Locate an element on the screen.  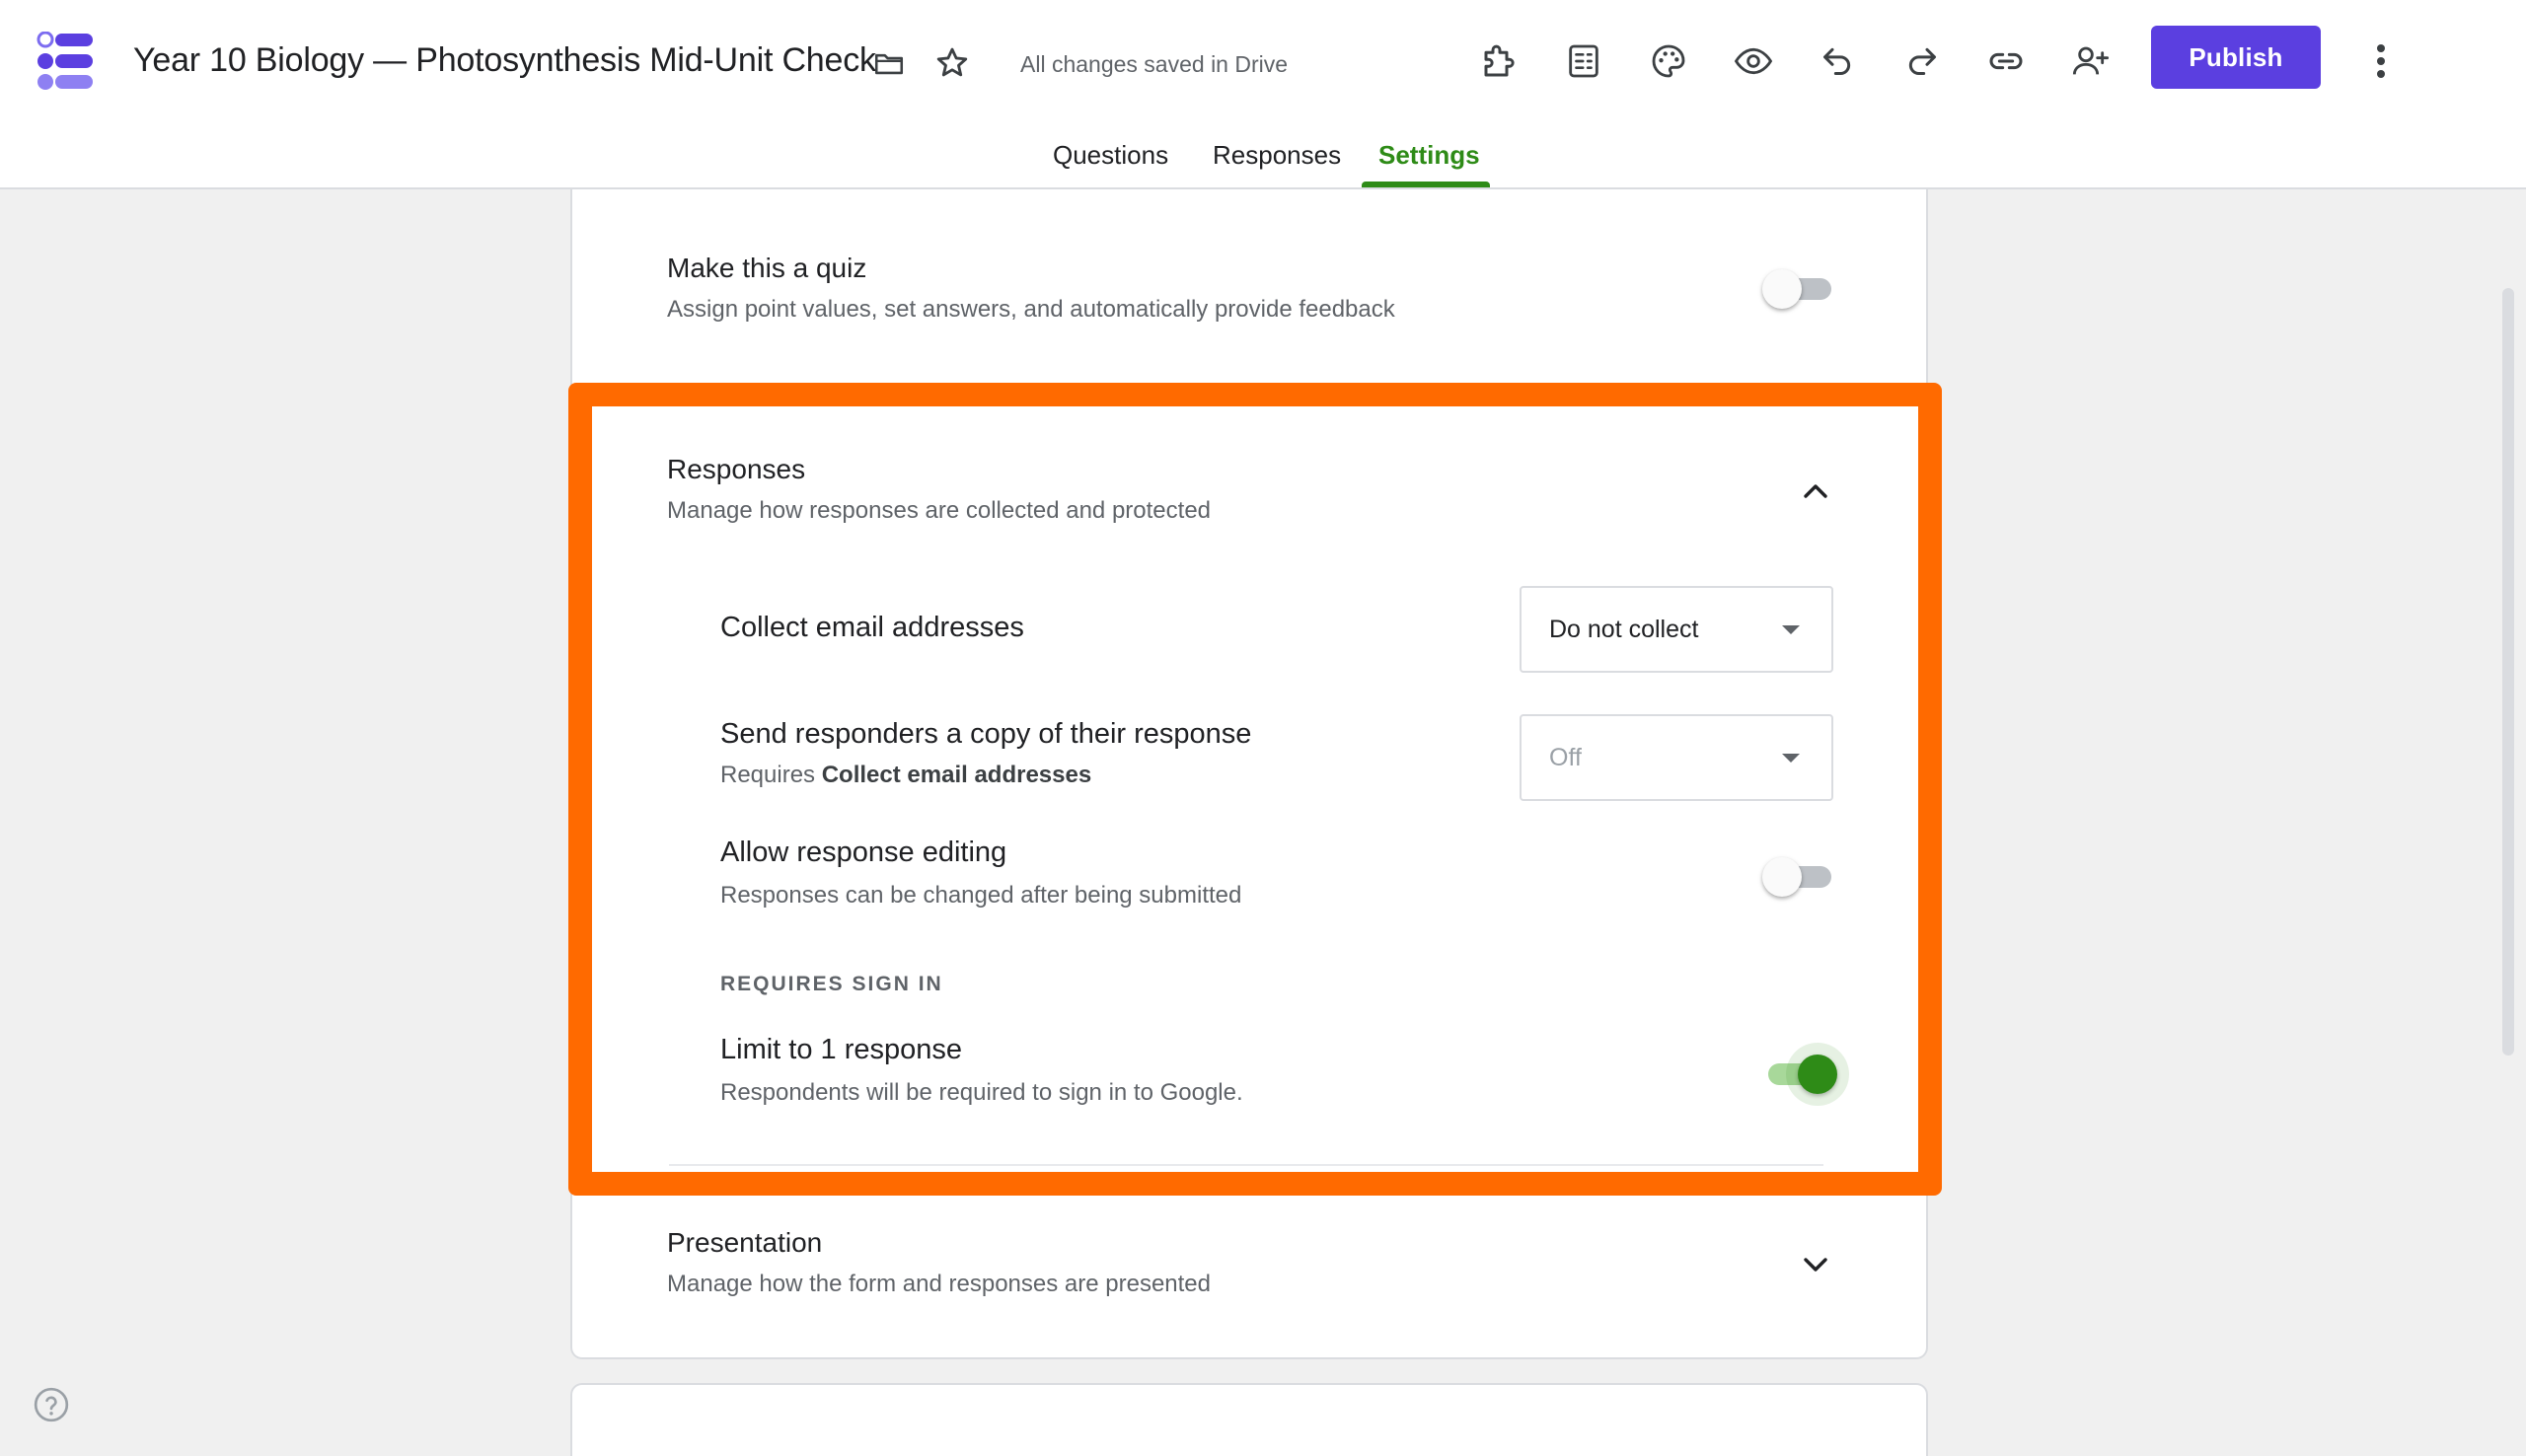
send-copy-dropdown: Off is located at coordinates (1676, 757).